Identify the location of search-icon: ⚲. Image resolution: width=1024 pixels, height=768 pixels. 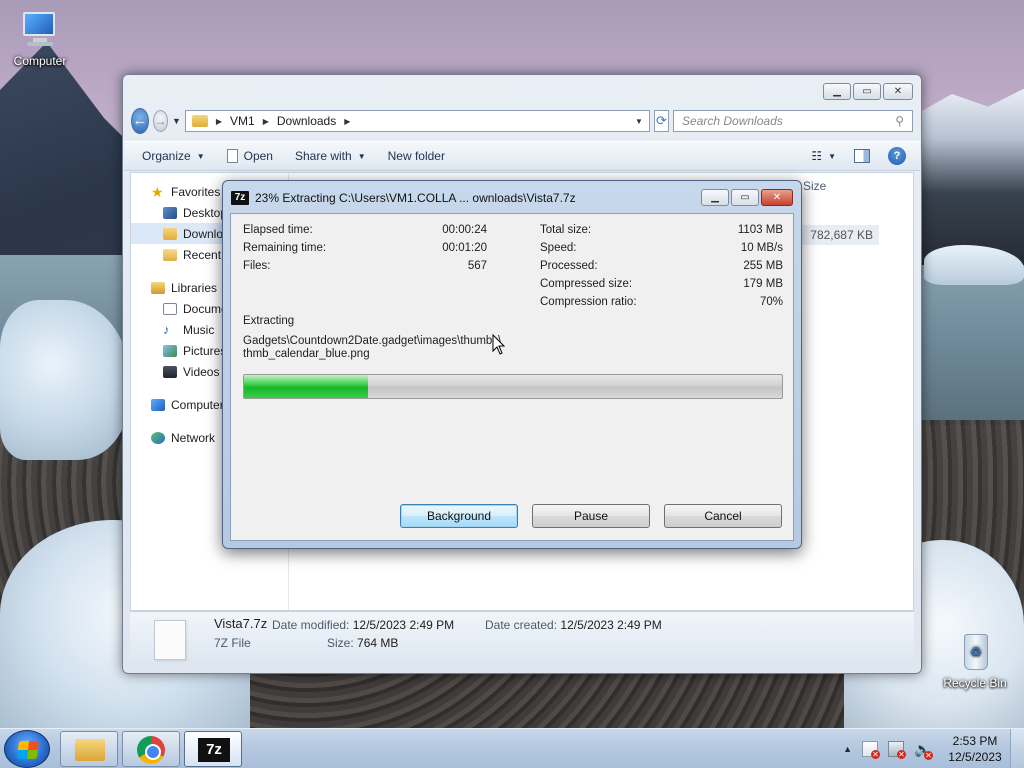
(900, 121).